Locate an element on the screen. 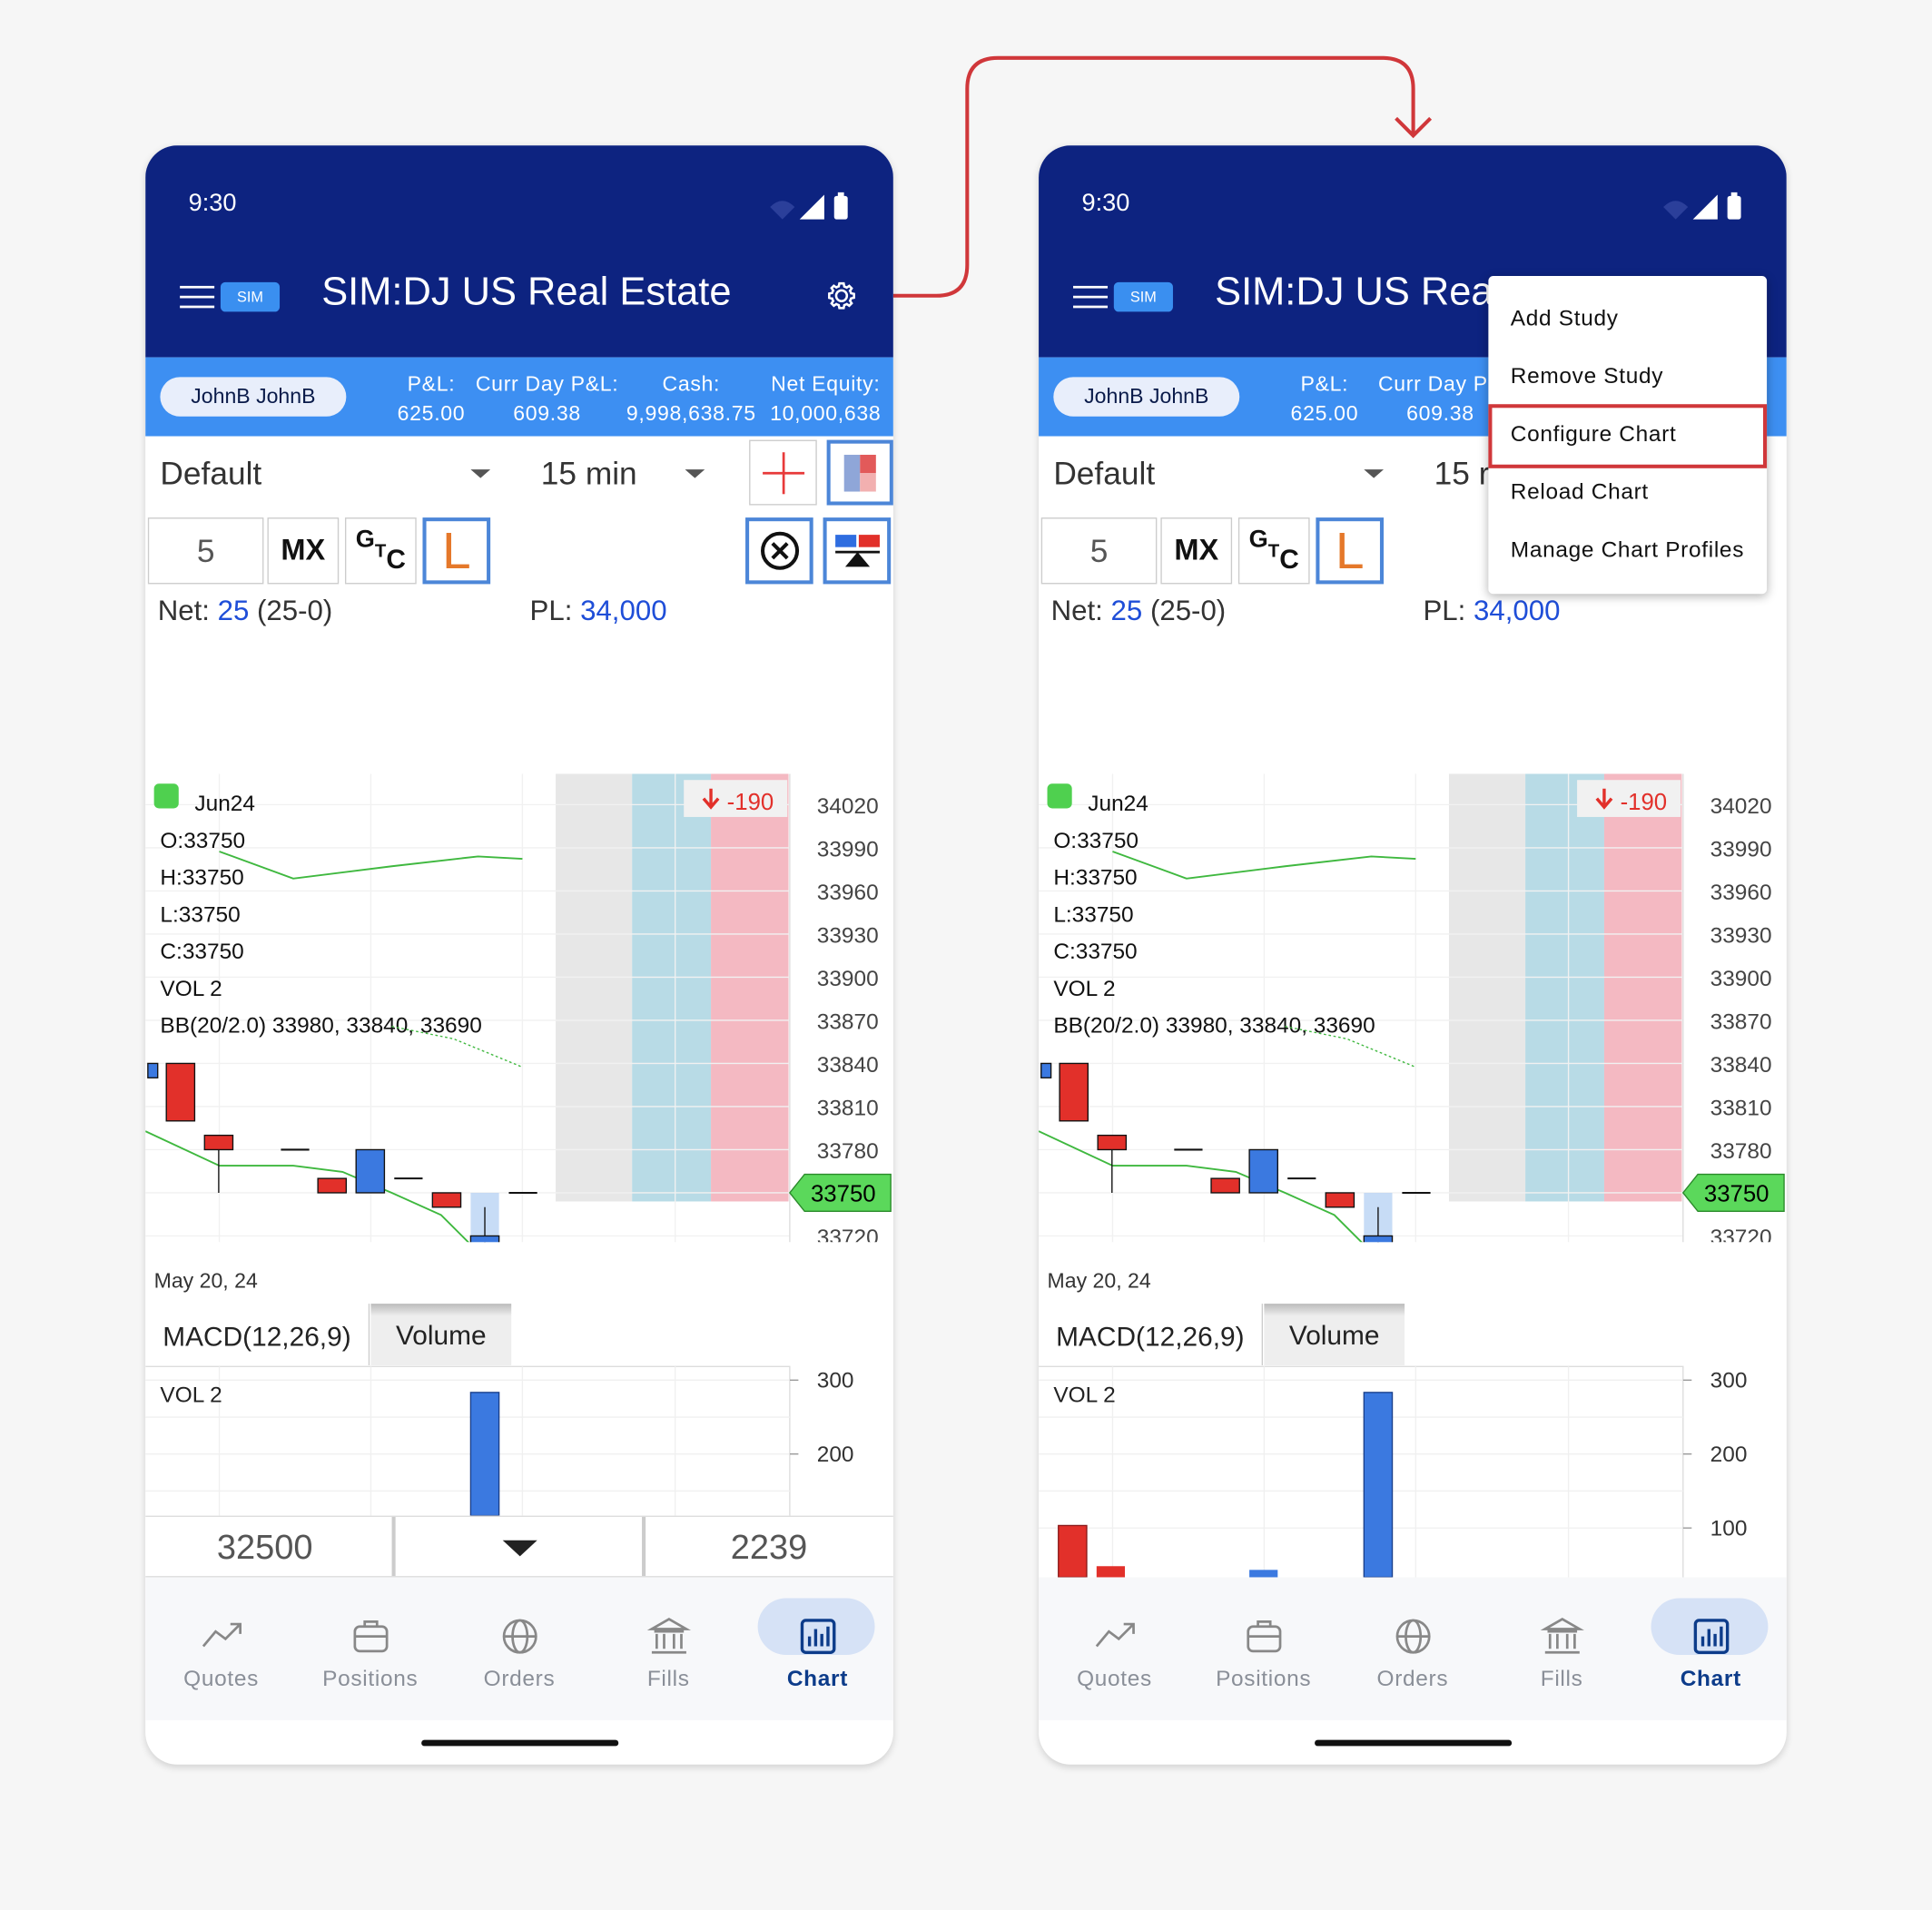 Image resolution: width=1932 pixels, height=1910 pixels. menu-item-reload-chart: Reload Chart is located at coordinates (1580, 492).